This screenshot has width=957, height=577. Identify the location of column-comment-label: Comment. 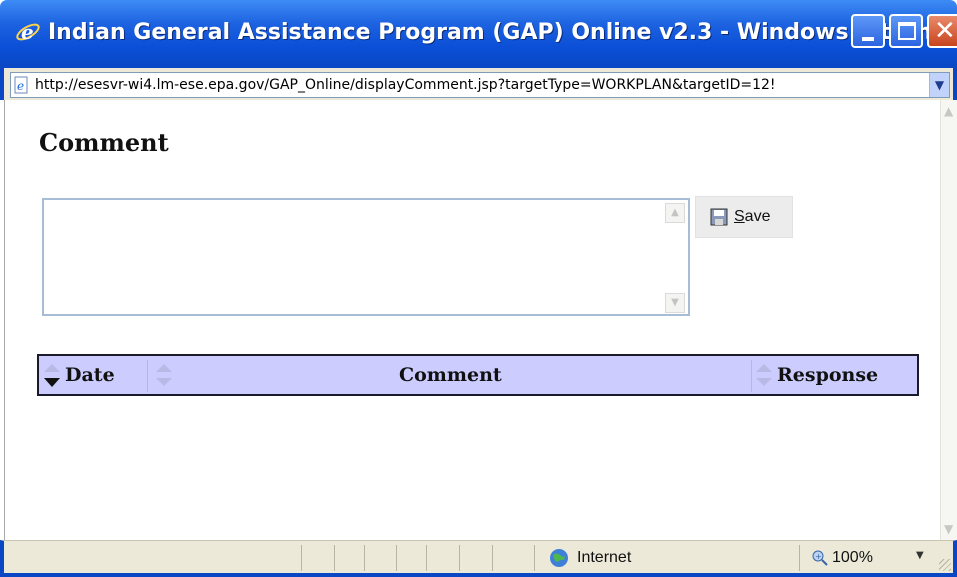
(450, 375).